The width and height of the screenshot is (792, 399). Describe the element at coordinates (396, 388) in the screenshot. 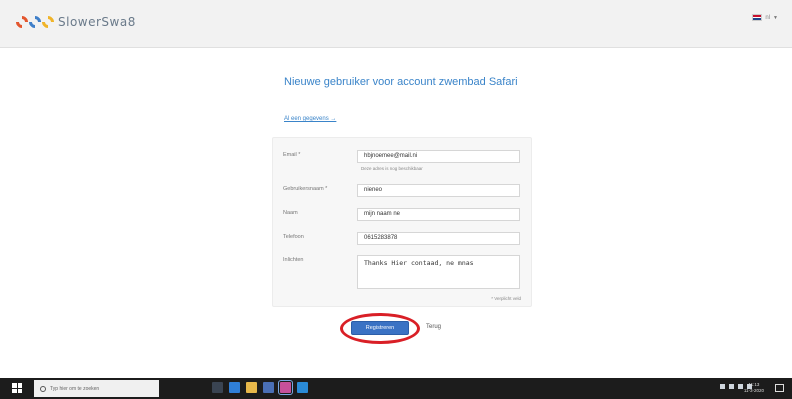

I see `windows-taskbar: Typ hier om te zoeken 11:13 11-3-2020` at that location.